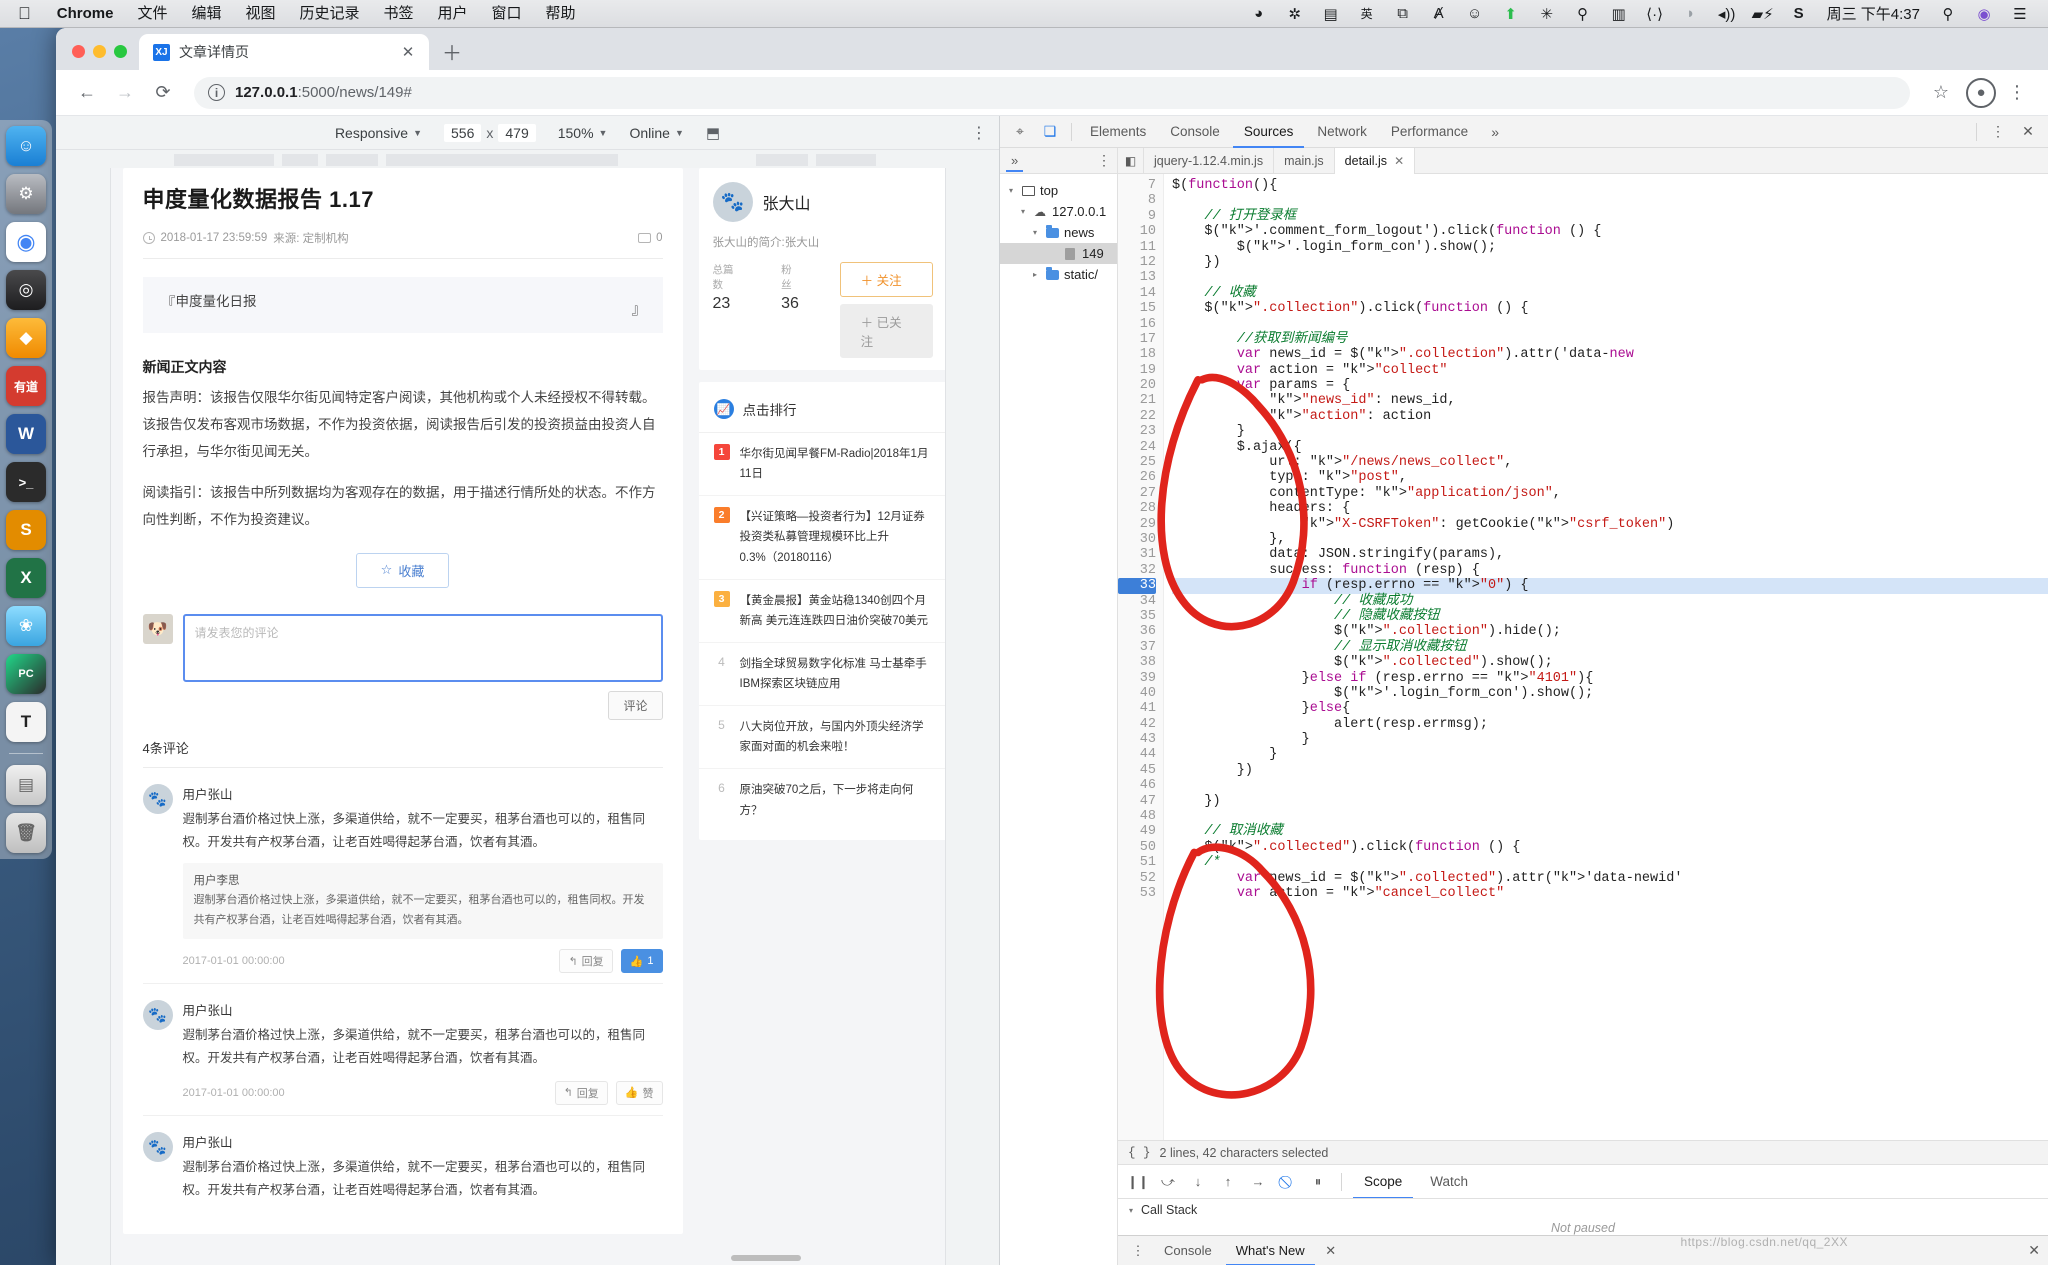  I want to click on dock-item-sublime-text: S, so click(26, 530).